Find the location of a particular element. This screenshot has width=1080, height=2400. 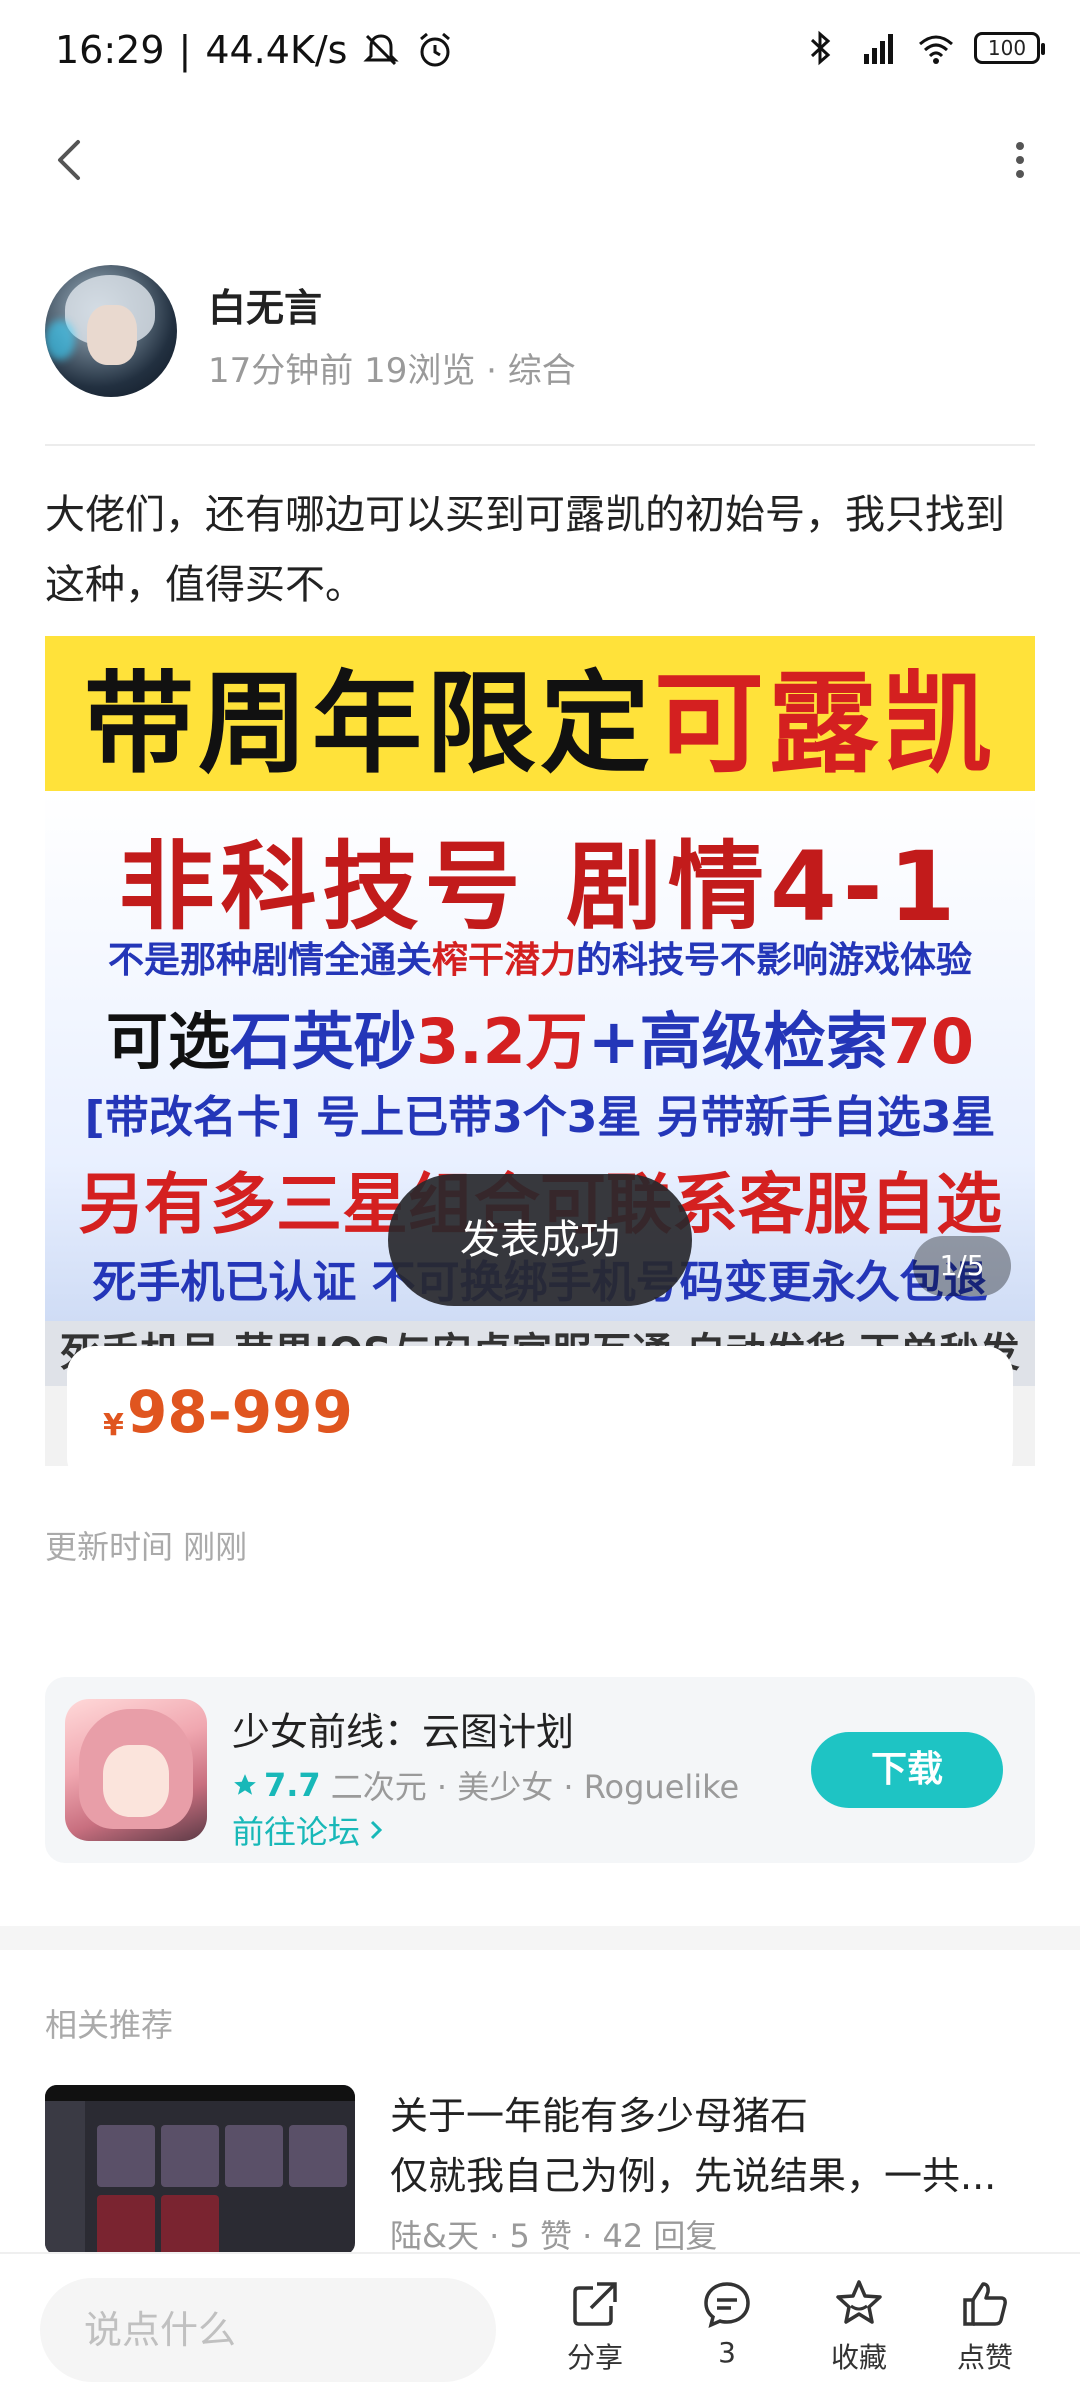

status-net-speed: 44.4K/s is located at coordinates (276, 50).